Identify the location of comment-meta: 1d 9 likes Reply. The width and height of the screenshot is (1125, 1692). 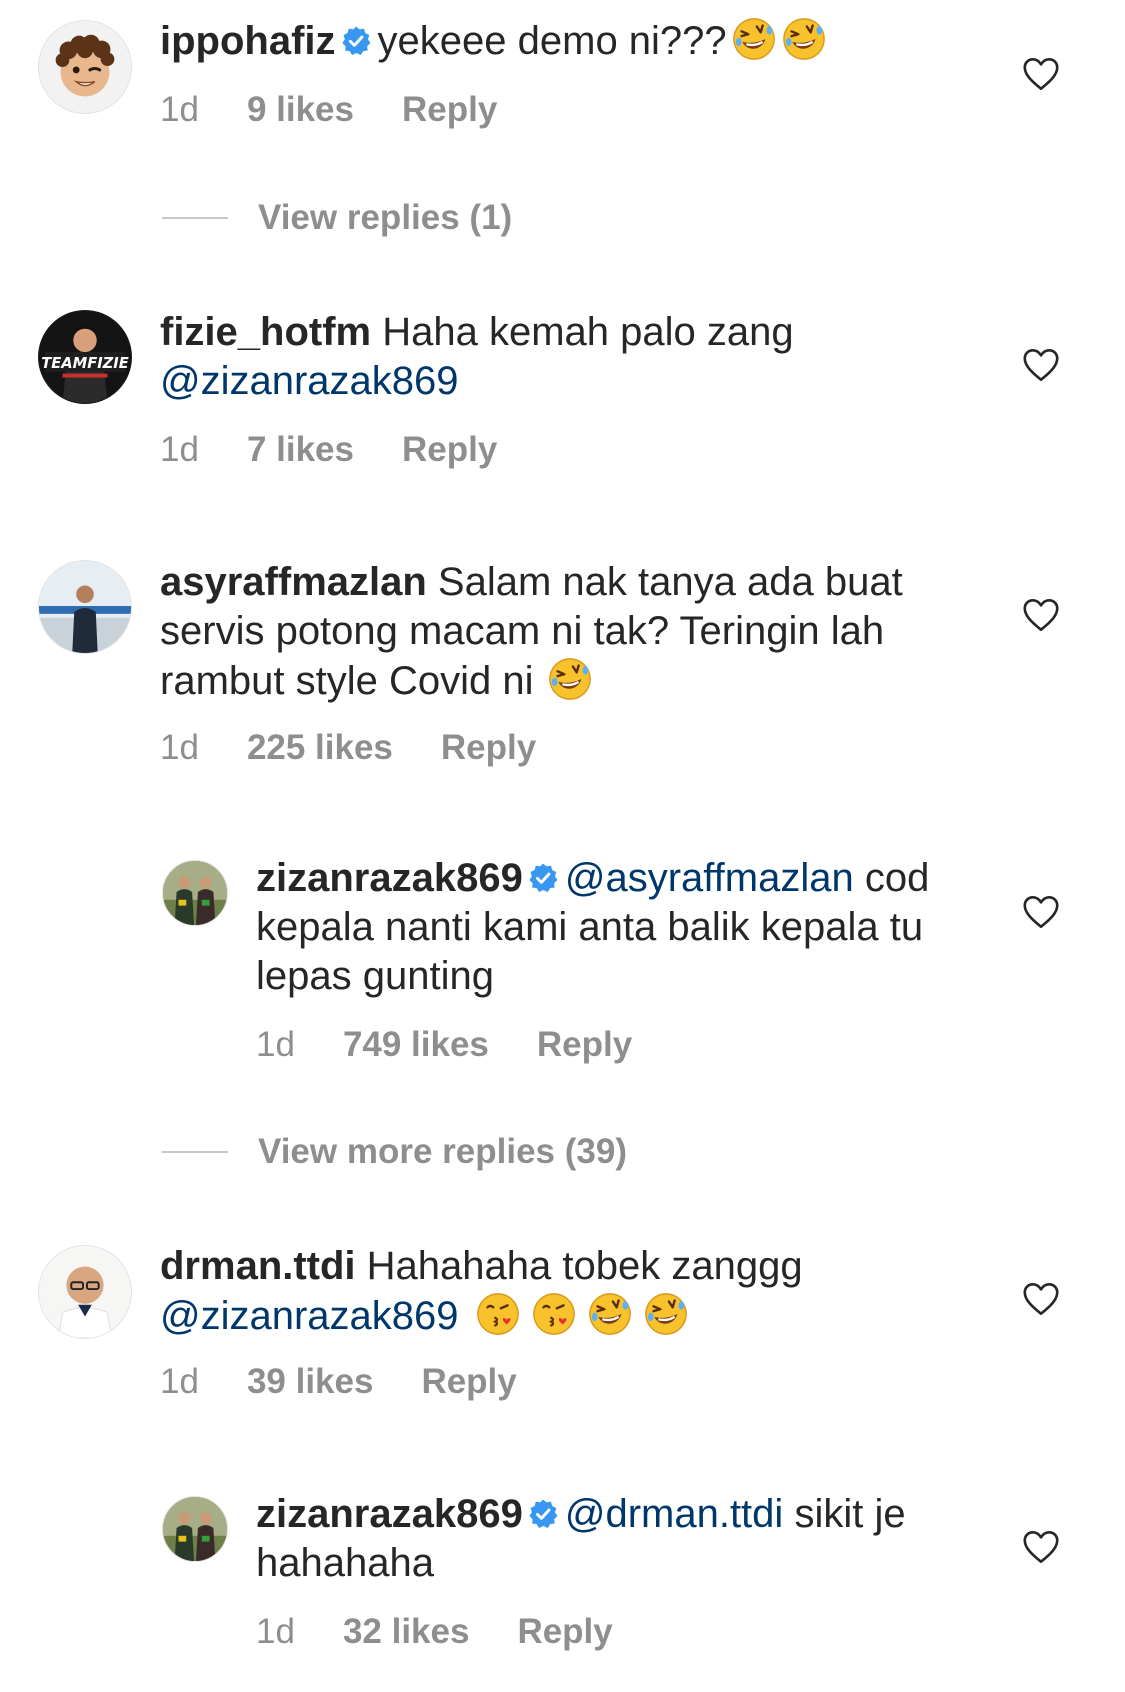
(328, 110).